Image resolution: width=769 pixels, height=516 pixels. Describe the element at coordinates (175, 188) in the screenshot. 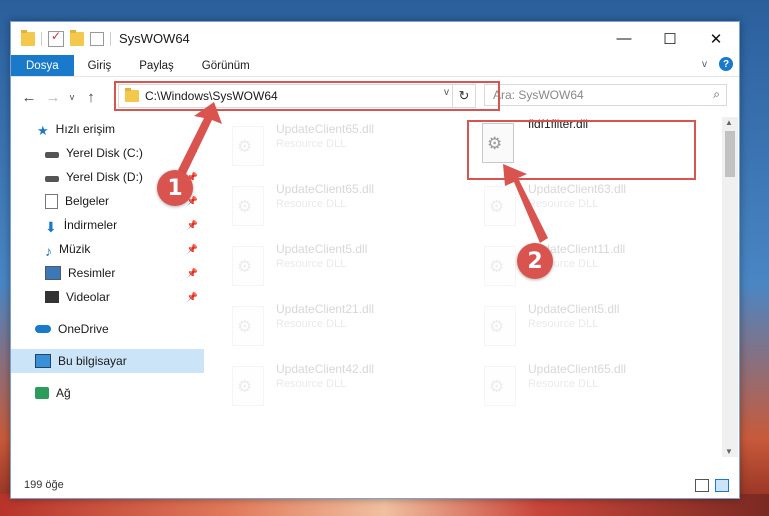

I see `step-1-badge: 1` at that location.